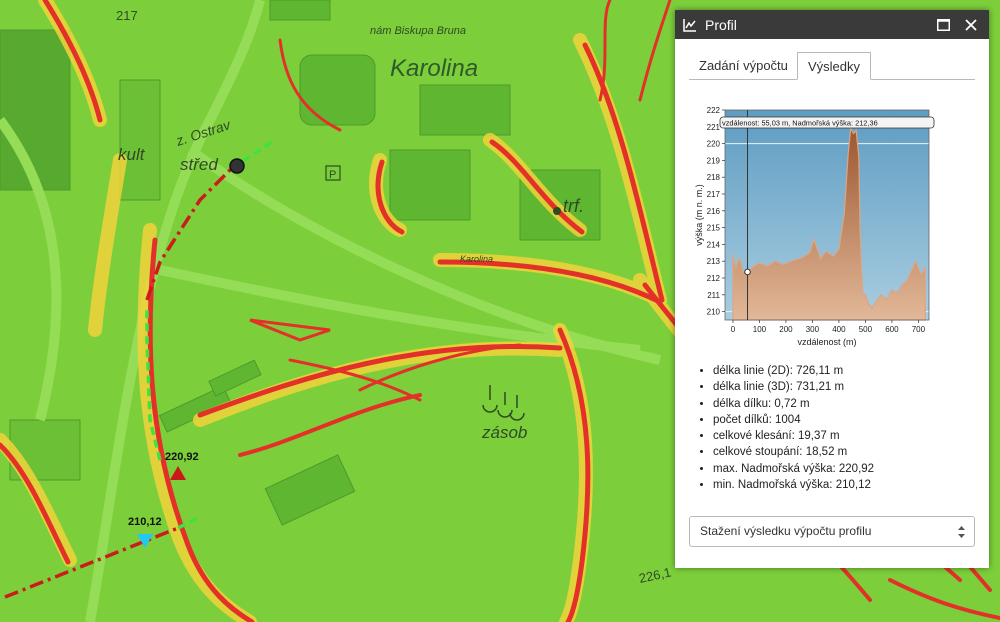  Describe the element at coordinates (434, 68) in the screenshot. I see `map-label-karolina: Karolina` at that location.